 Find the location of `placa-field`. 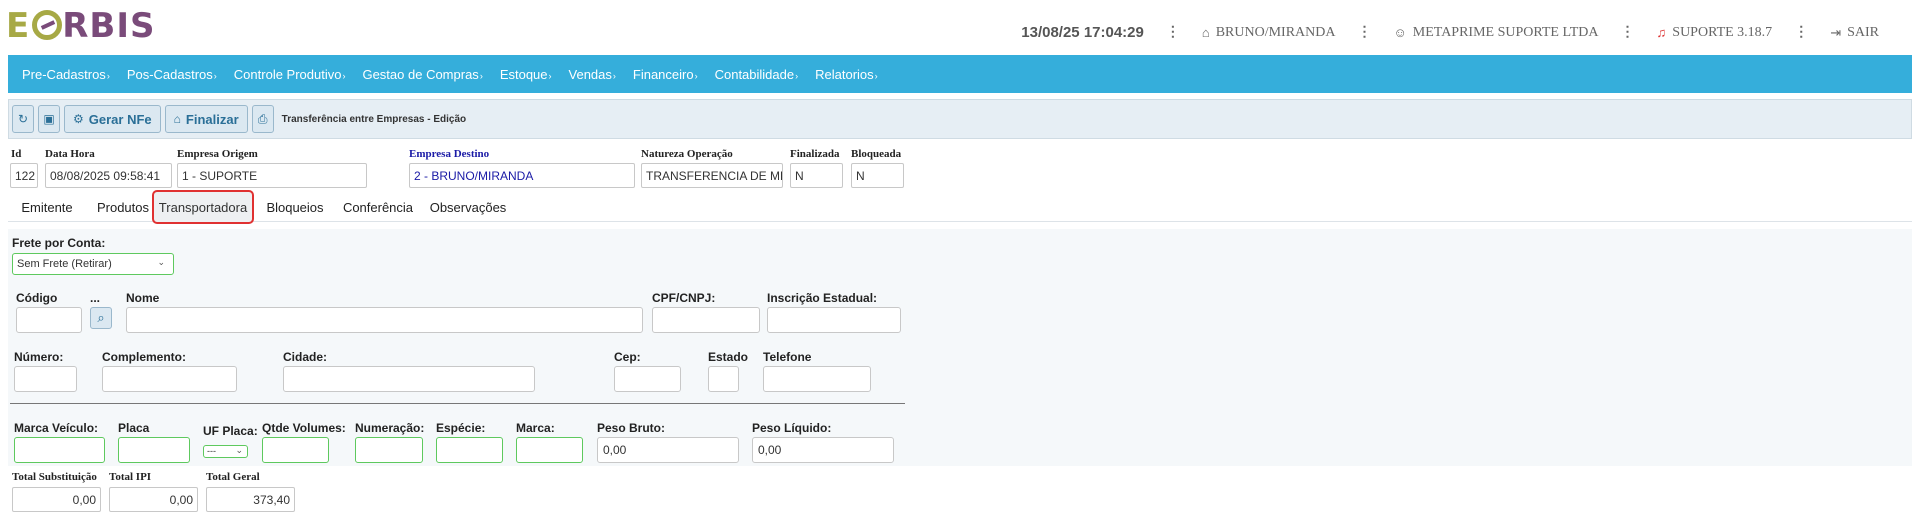

placa-field is located at coordinates (154, 450).